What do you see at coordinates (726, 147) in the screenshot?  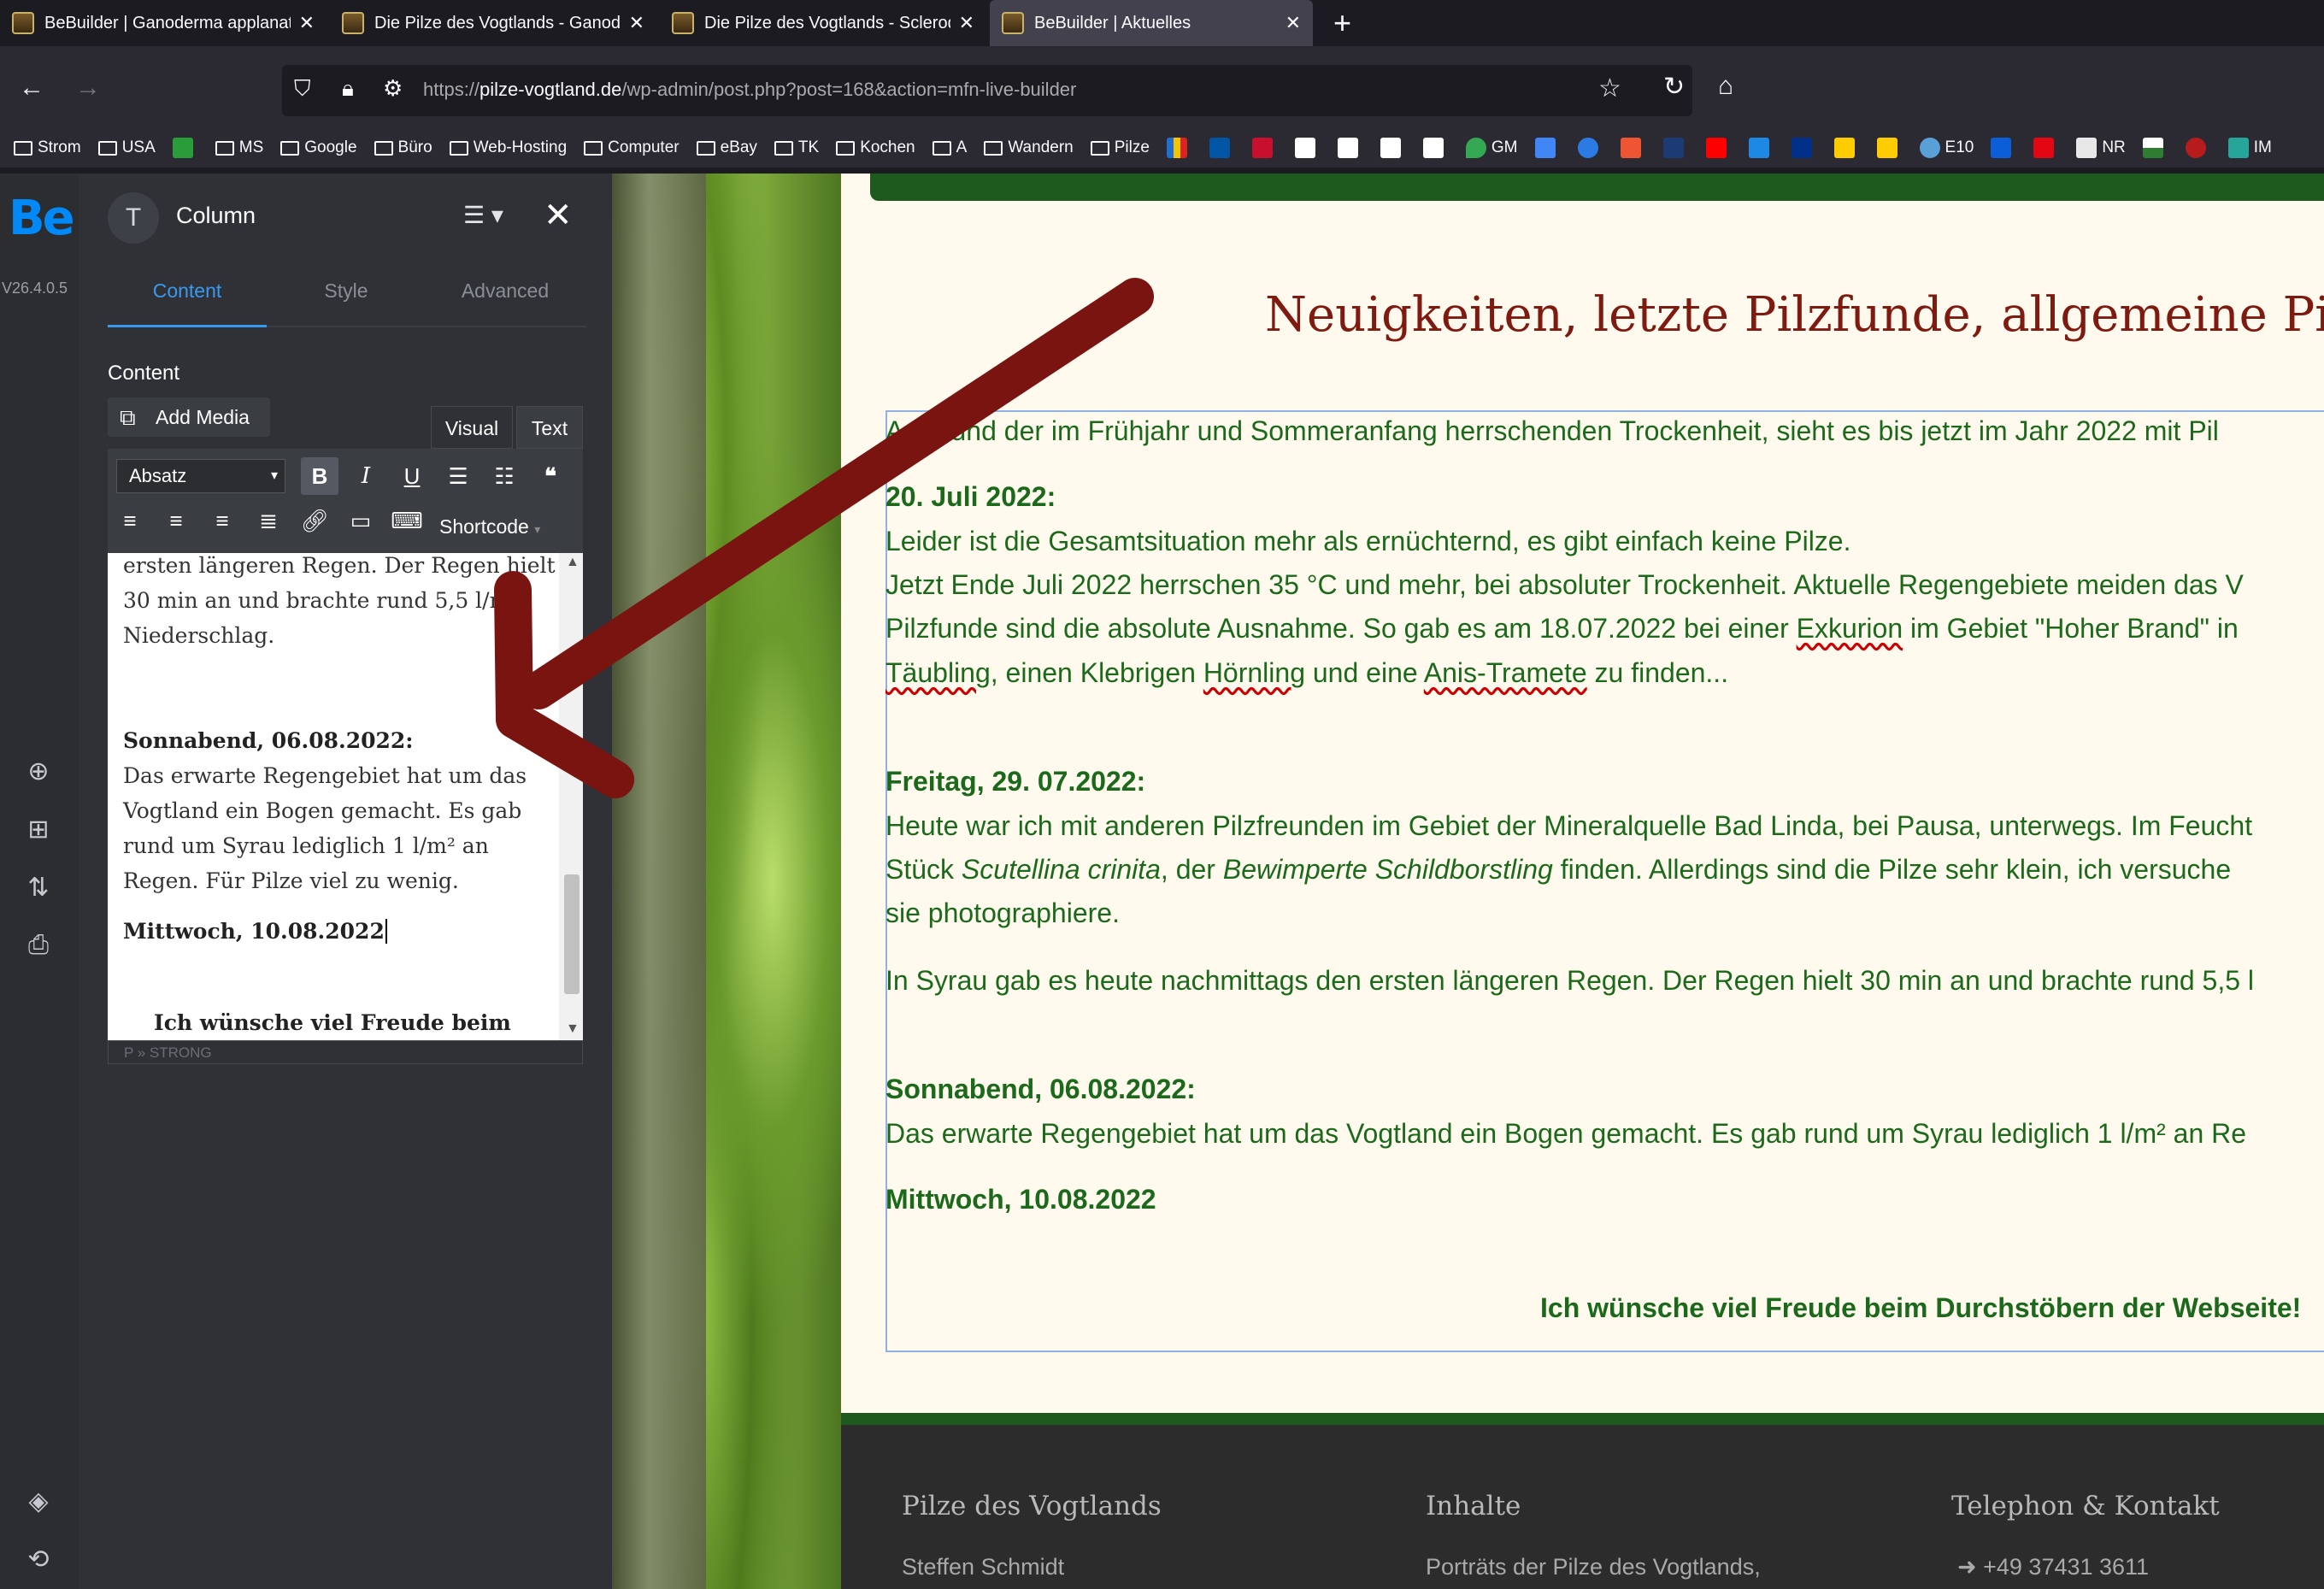 I see `bookmark-folder: eBay` at bounding box center [726, 147].